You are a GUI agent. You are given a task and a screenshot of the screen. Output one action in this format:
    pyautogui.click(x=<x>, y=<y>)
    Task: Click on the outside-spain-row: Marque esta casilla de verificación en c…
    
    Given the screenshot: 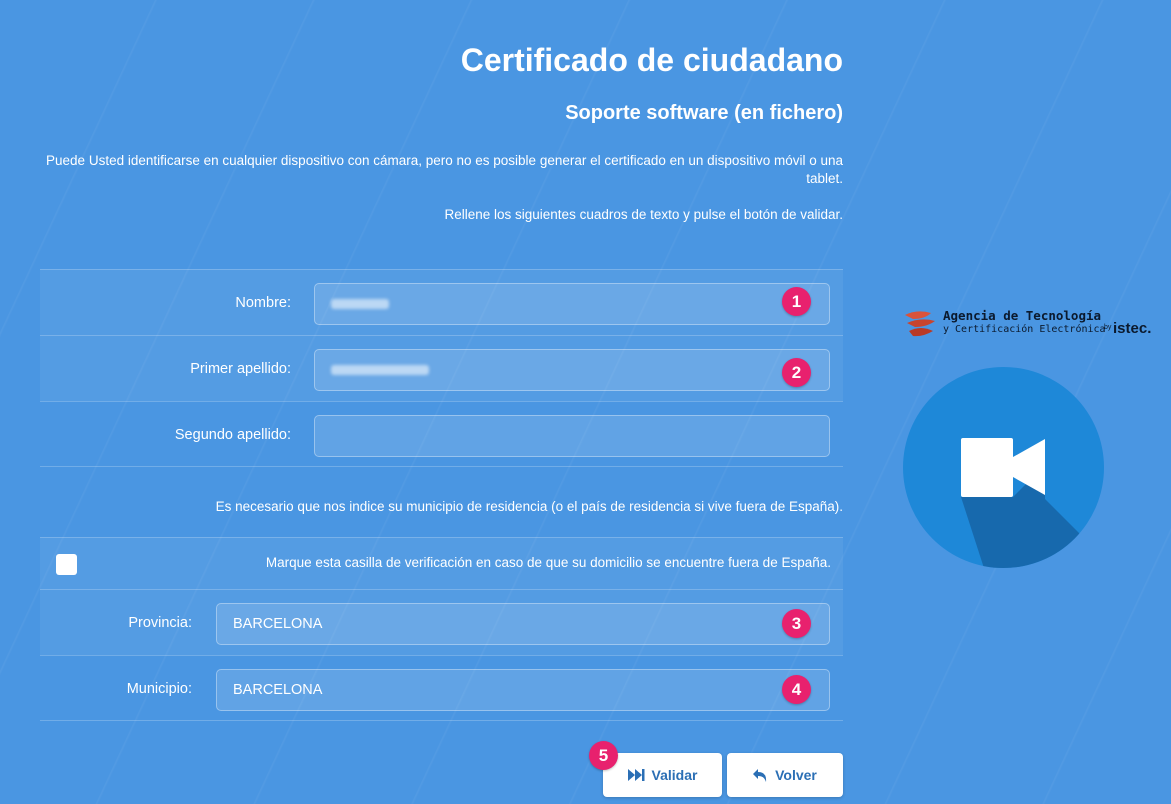 What is the action you would take?
    pyautogui.click(x=441, y=563)
    